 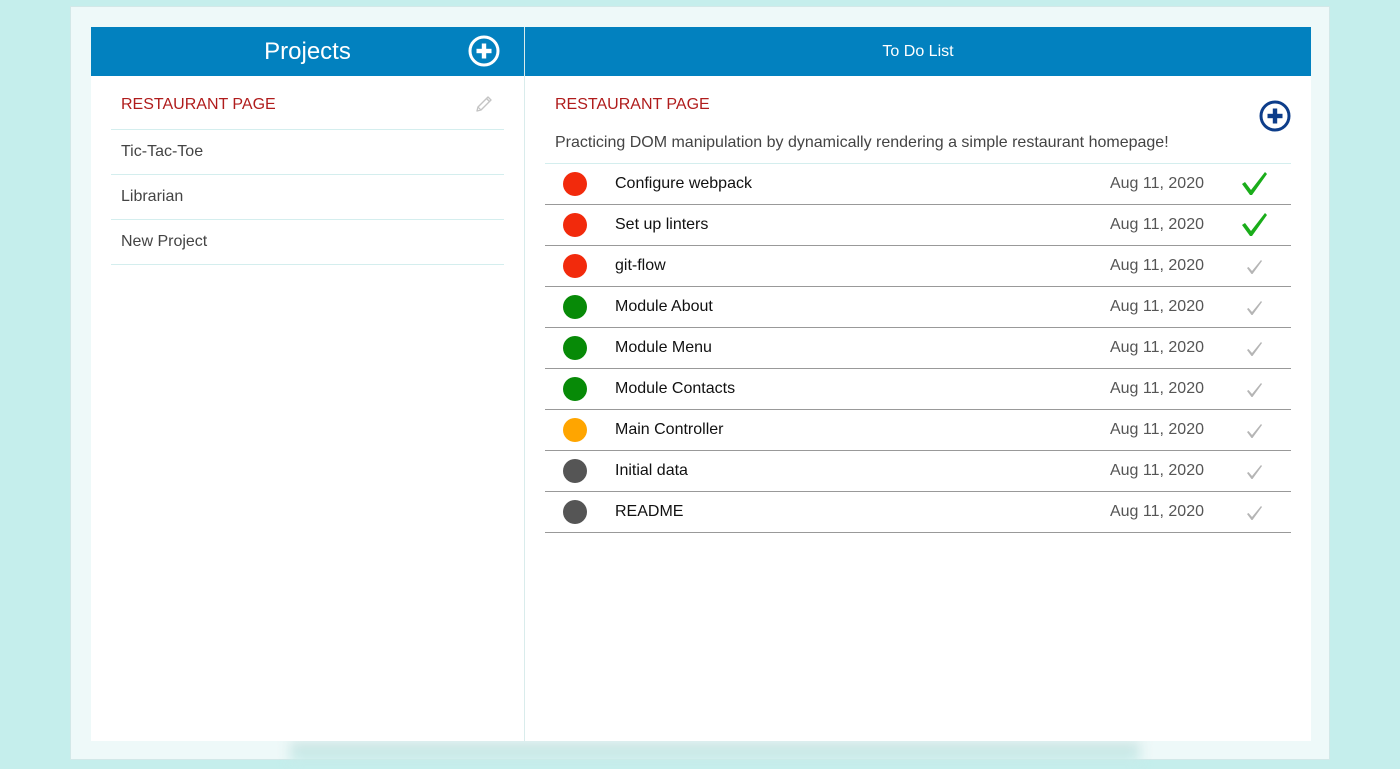 I want to click on projects-title: Projects, so click(x=307, y=51).